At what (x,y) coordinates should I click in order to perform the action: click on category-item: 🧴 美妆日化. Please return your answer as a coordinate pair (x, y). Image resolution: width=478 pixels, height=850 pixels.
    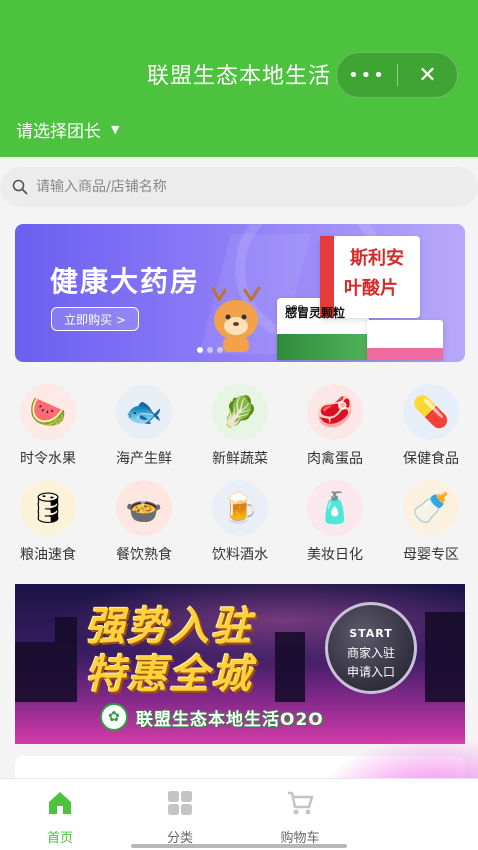
    Looking at the image, I should click on (335, 516).